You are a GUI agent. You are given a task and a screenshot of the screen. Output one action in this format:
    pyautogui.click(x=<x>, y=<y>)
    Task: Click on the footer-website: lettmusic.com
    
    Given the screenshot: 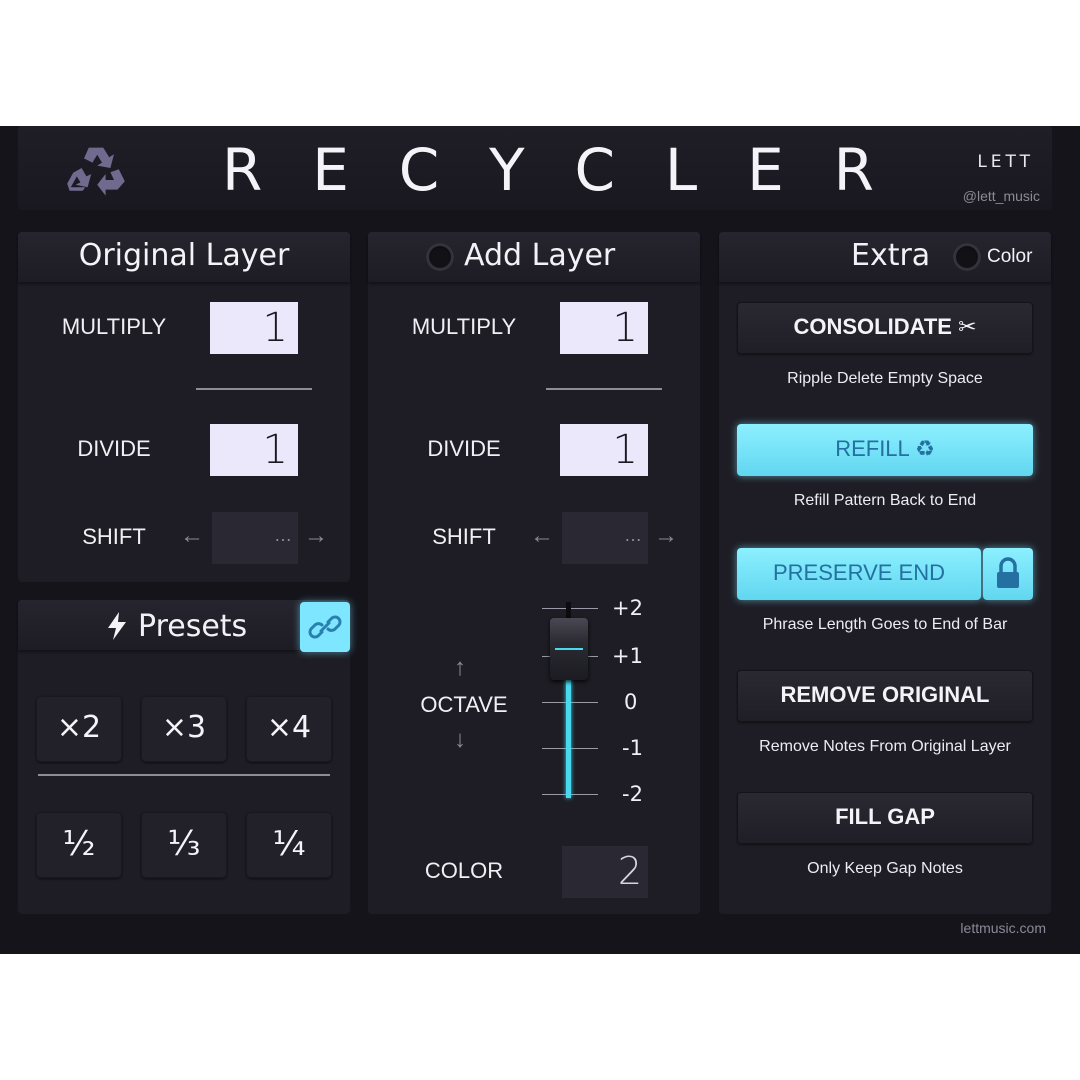 What is the action you would take?
    pyautogui.click(x=1003, y=928)
    